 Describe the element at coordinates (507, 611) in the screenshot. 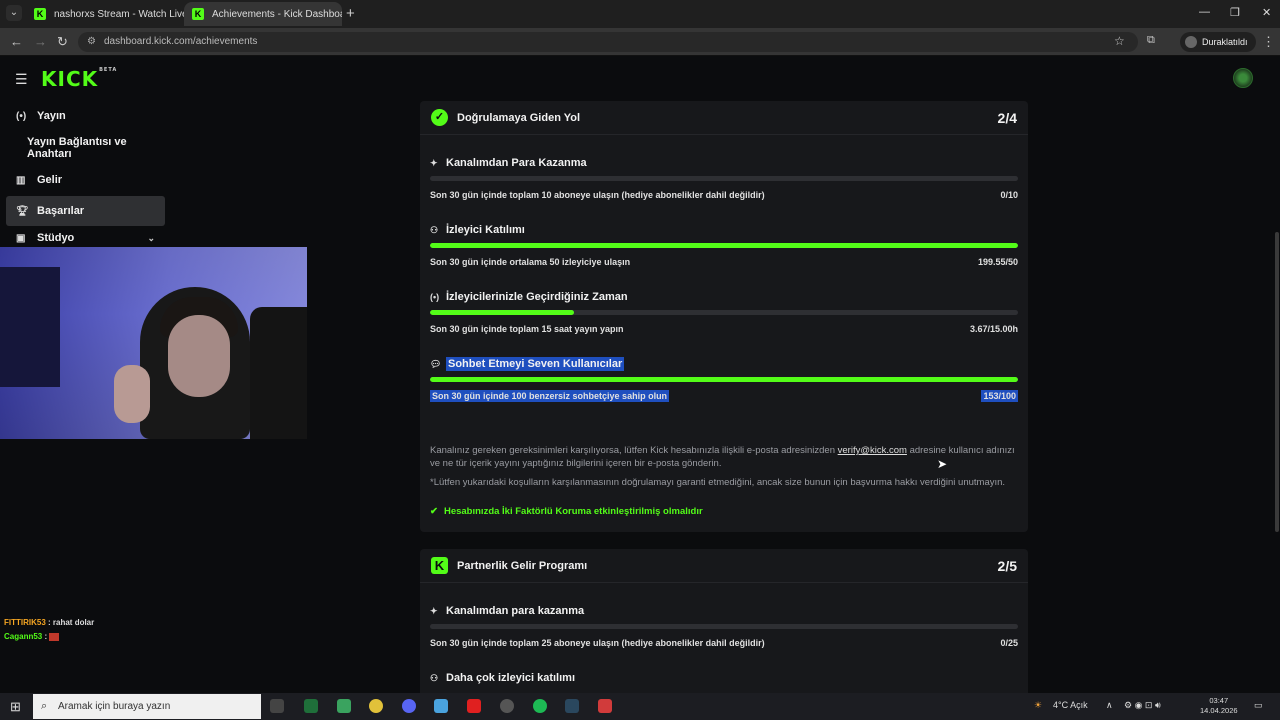

I see `achievement-title: ✦ Kanalımdan para kazanma` at that location.